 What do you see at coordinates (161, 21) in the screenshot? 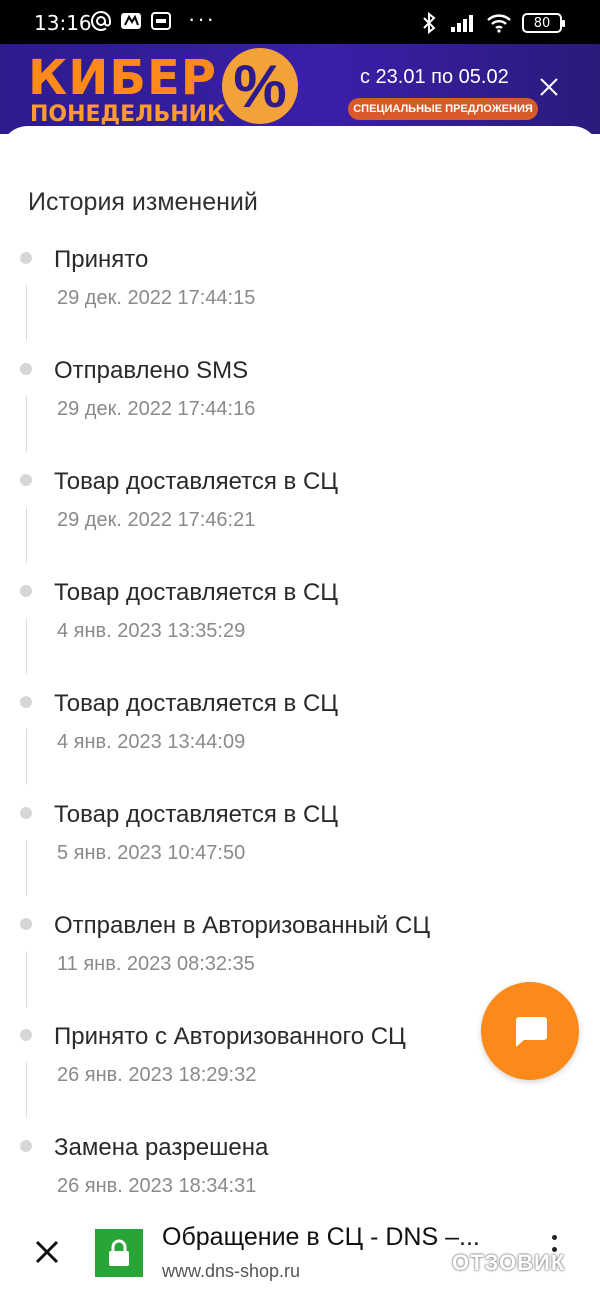
I see `photo-icon` at bounding box center [161, 21].